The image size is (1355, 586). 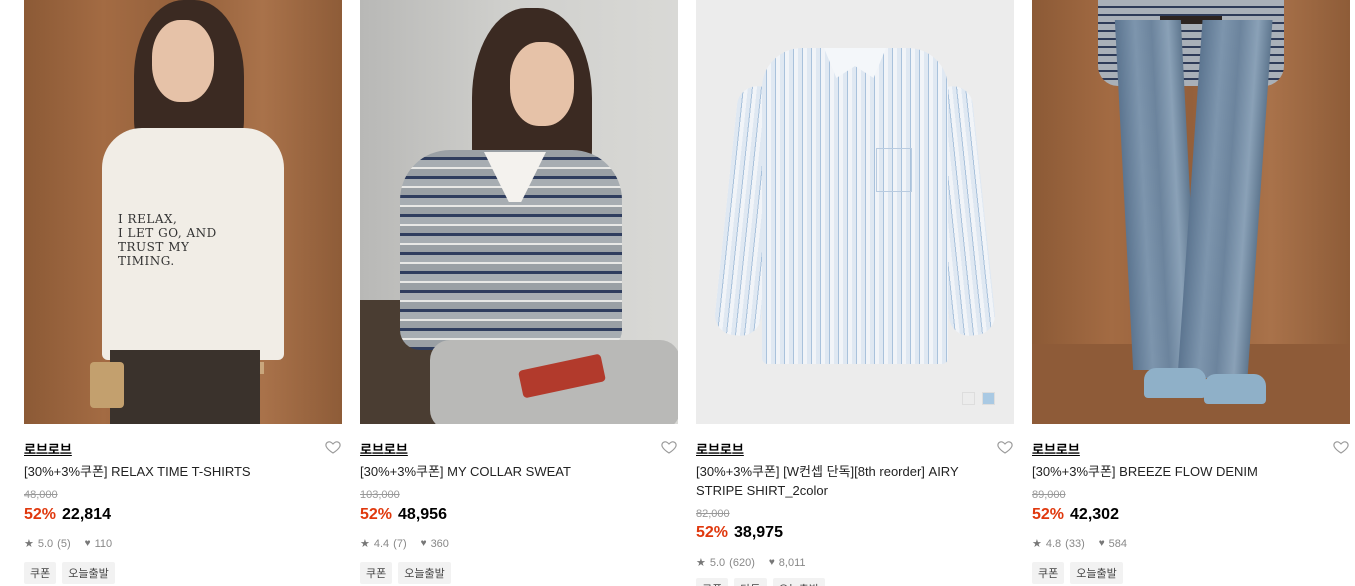 What do you see at coordinates (1049, 495) in the screenshot?
I see `original-price: 89,000` at bounding box center [1049, 495].